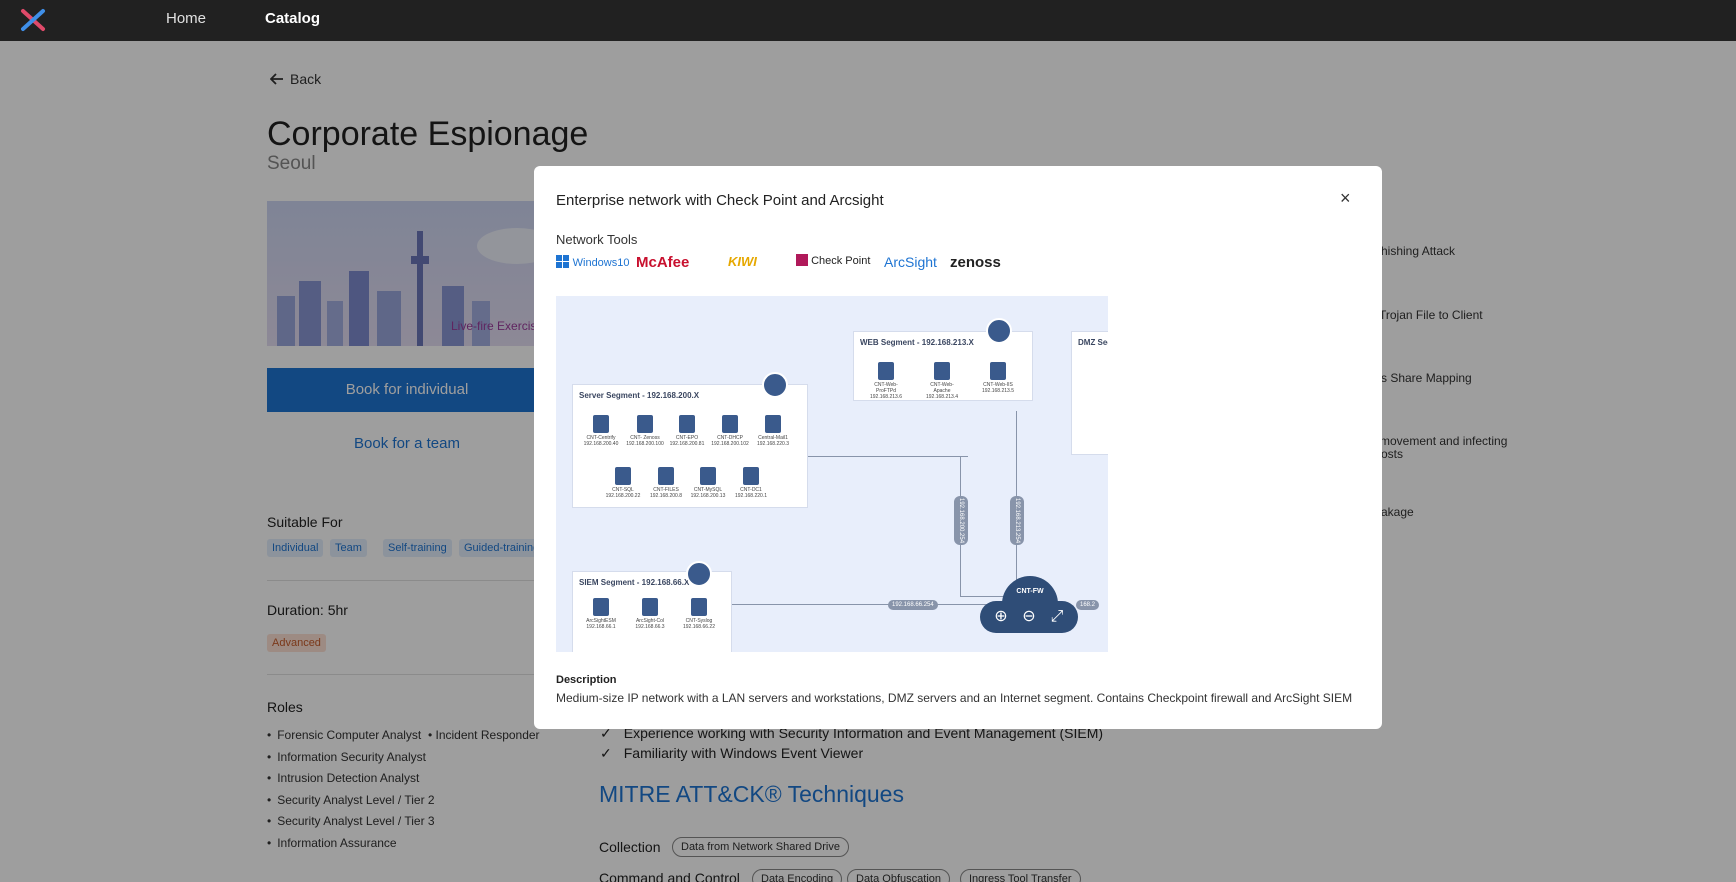 Image resolution: width=1736 pixels, height=882 pixels. I want to click on mcafee-logo: McAfee, so click(663, 262).